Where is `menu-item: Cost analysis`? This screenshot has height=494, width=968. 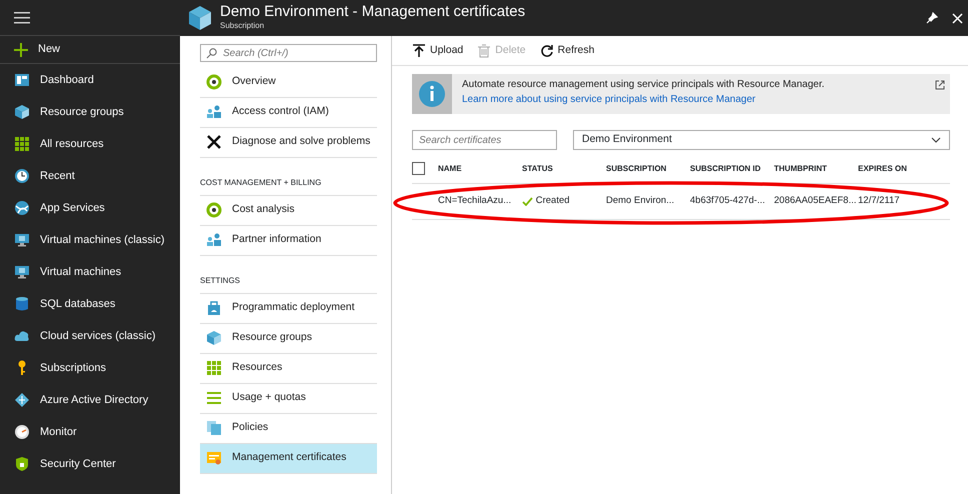 menu-item: Cost analysis is located at coordinates (288, 211).